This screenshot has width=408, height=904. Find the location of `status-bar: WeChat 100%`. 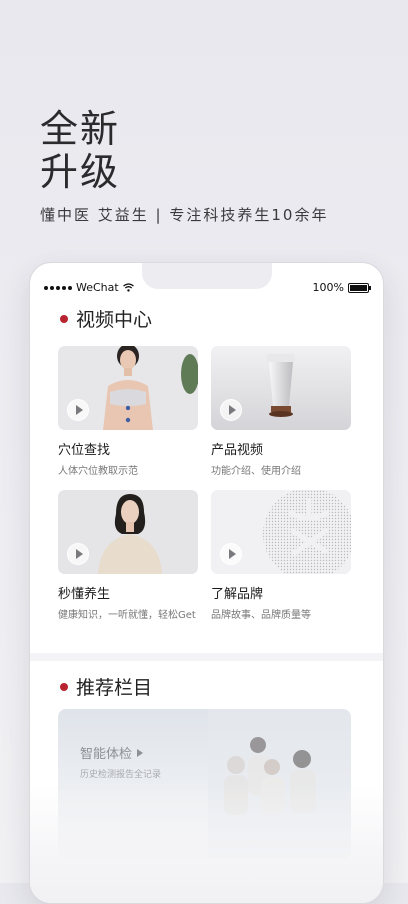

status-bar: WeChat 100% is located at coordinates (207, 289).